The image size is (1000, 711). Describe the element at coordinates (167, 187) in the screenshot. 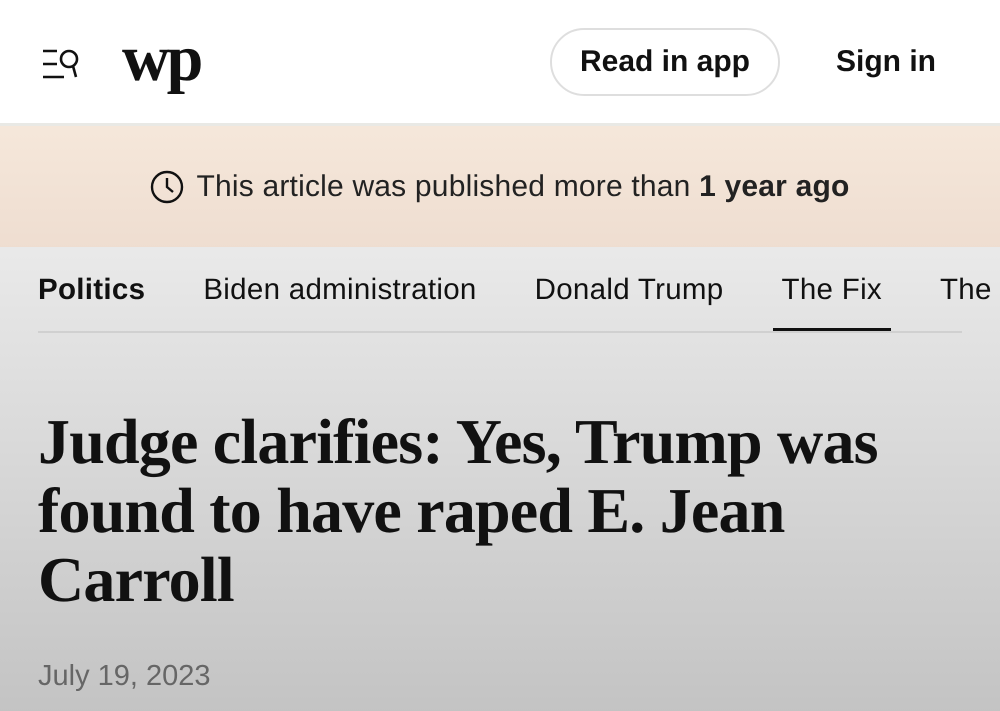

I see `clock-icon` at that location.